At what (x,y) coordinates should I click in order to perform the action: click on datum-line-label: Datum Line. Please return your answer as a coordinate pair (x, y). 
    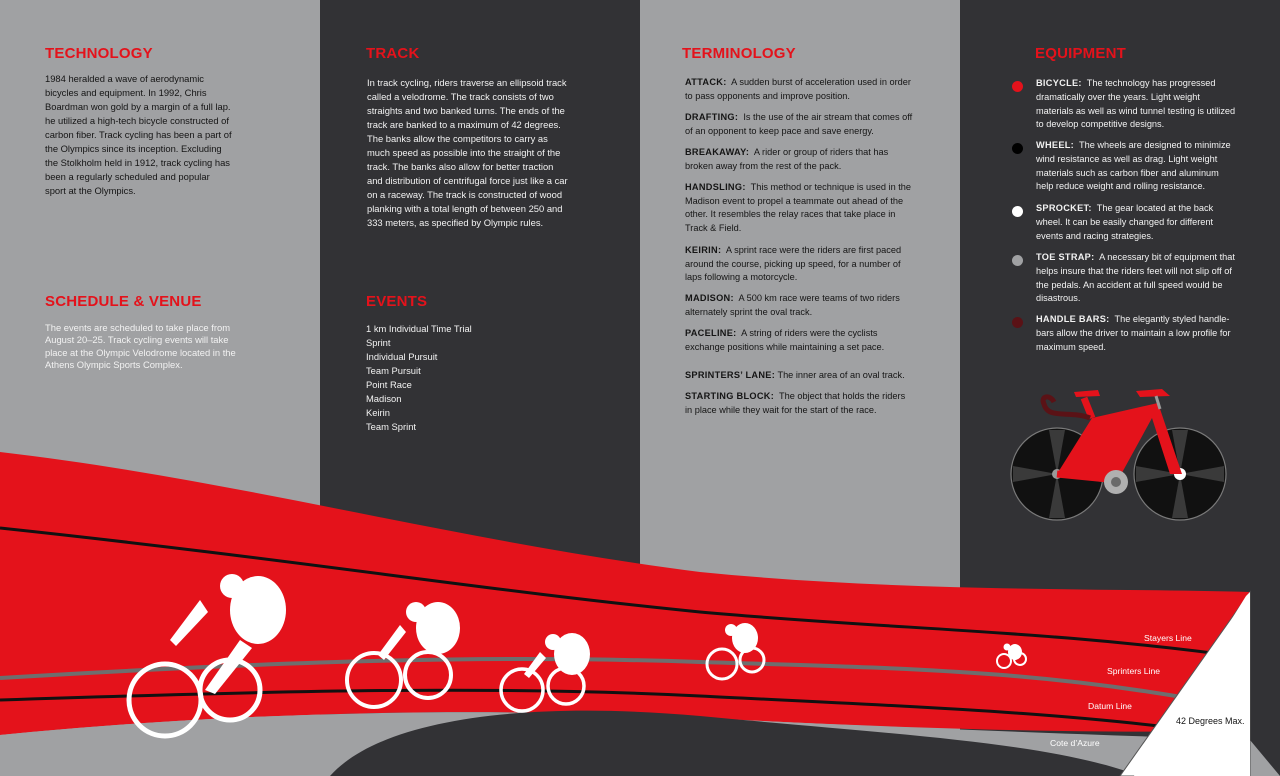
    Looking at the image, I should click on (1110, 706).